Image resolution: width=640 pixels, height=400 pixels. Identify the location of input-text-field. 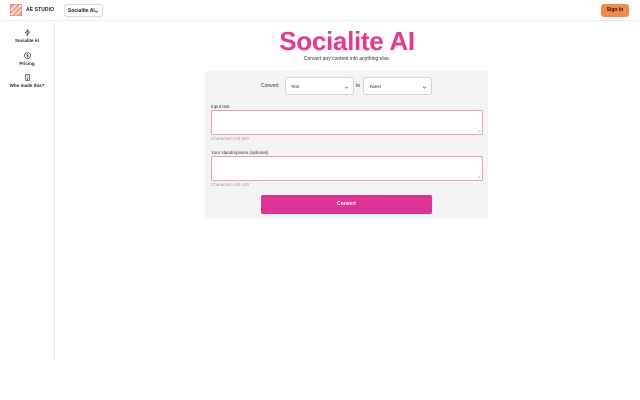
(347, 122).